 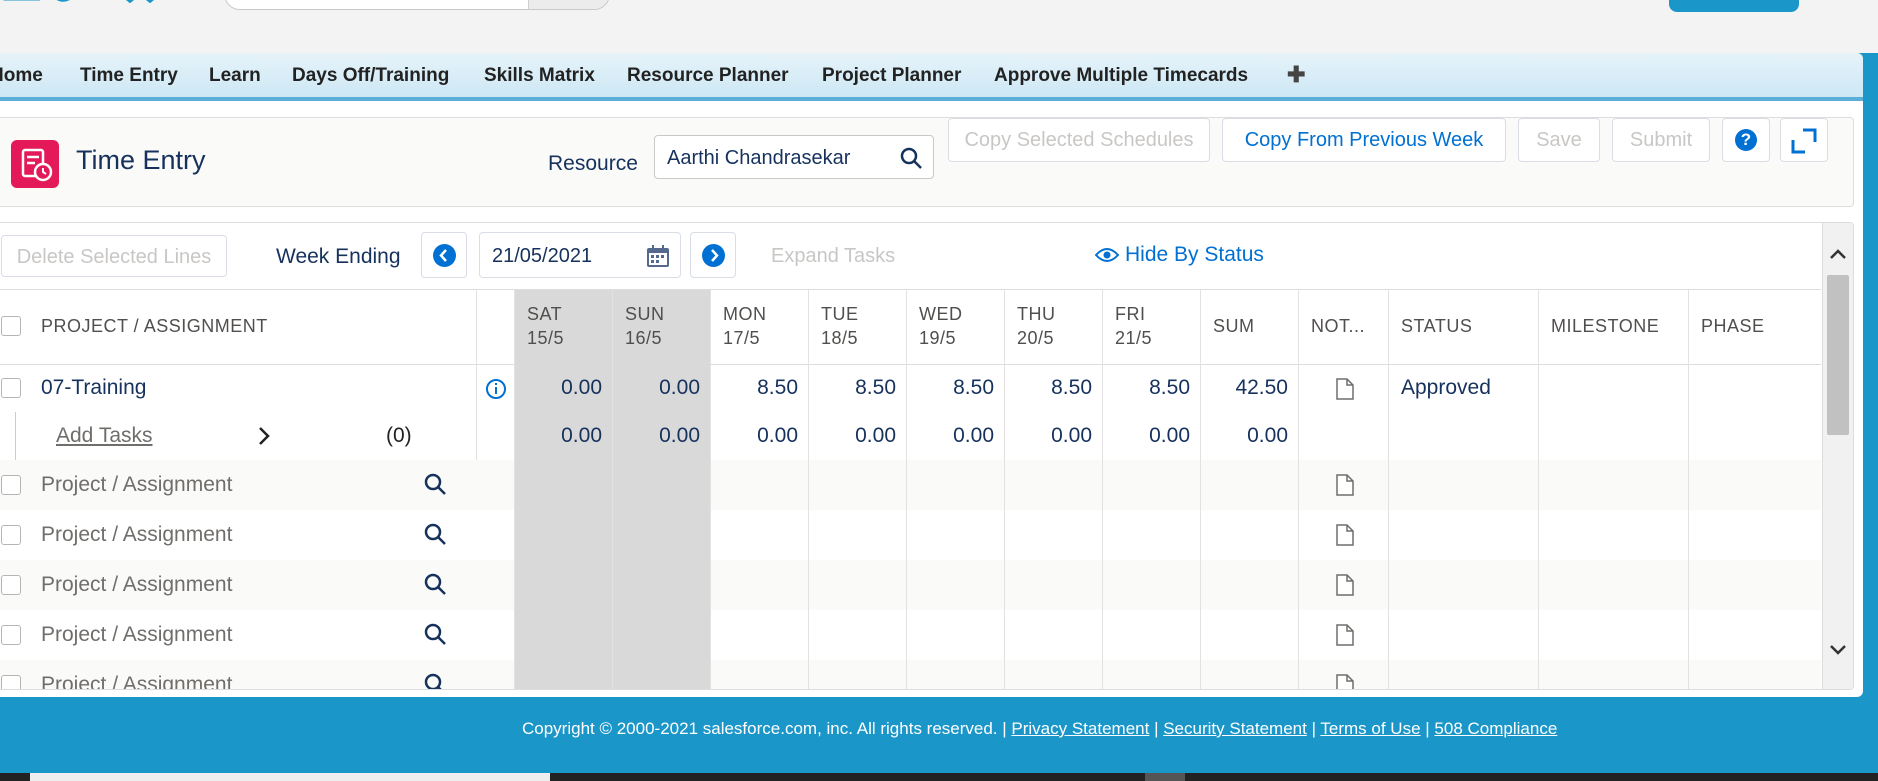 I want to click on copy-selected-schedules-button: Copy Selected Schedules, so click(x=1079, y=140).